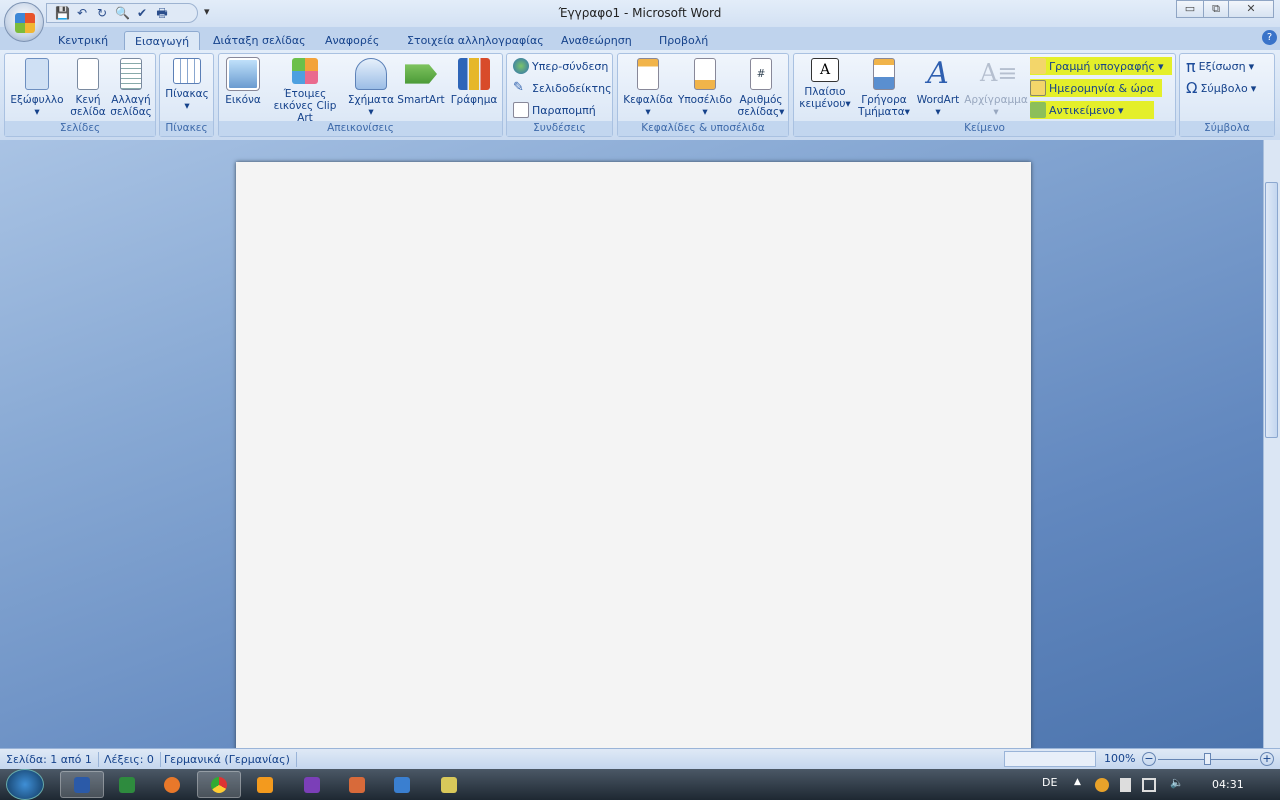  Describe the element at coordinates (1228, 784) in the screenshot. I see `clock: 04:31` at that location.